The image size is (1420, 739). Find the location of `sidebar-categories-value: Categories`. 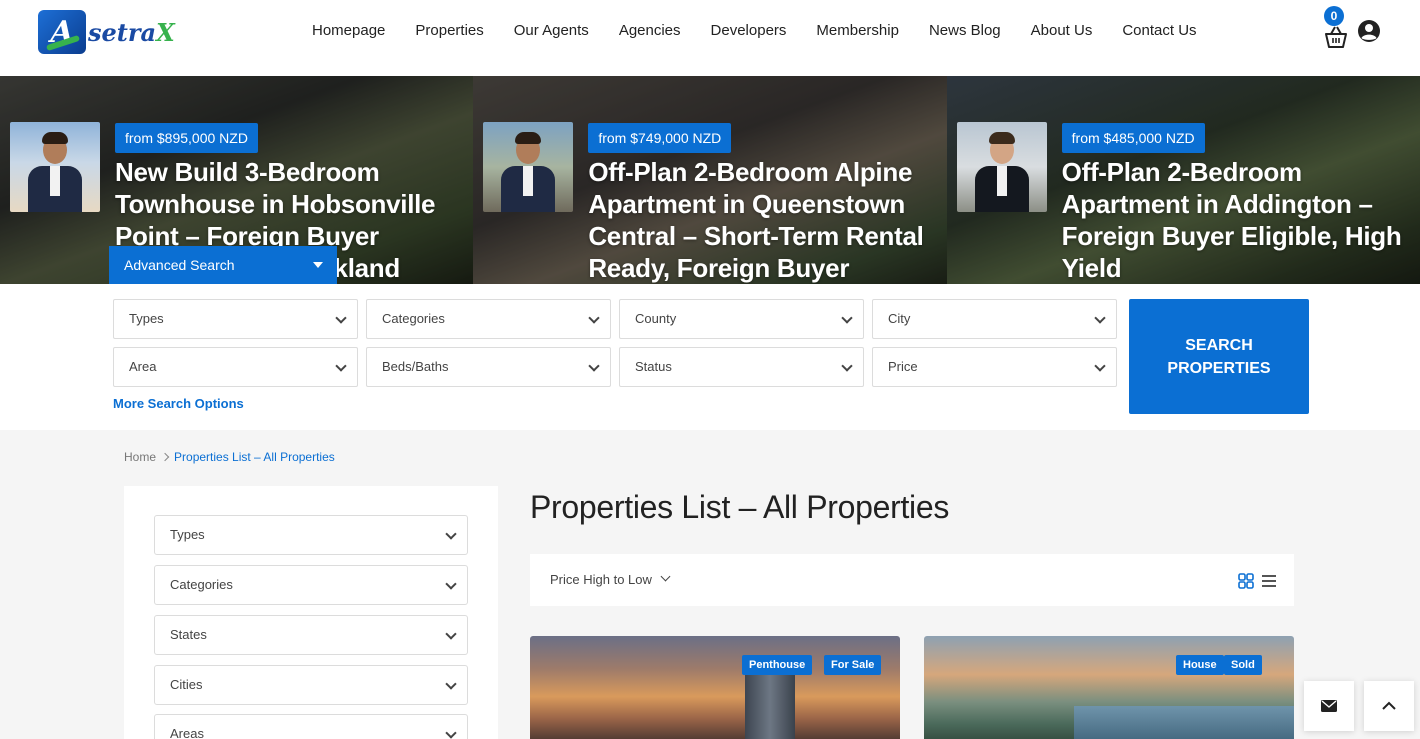

sidebar-categories-value: Categories is located at coordinates (201, 584).